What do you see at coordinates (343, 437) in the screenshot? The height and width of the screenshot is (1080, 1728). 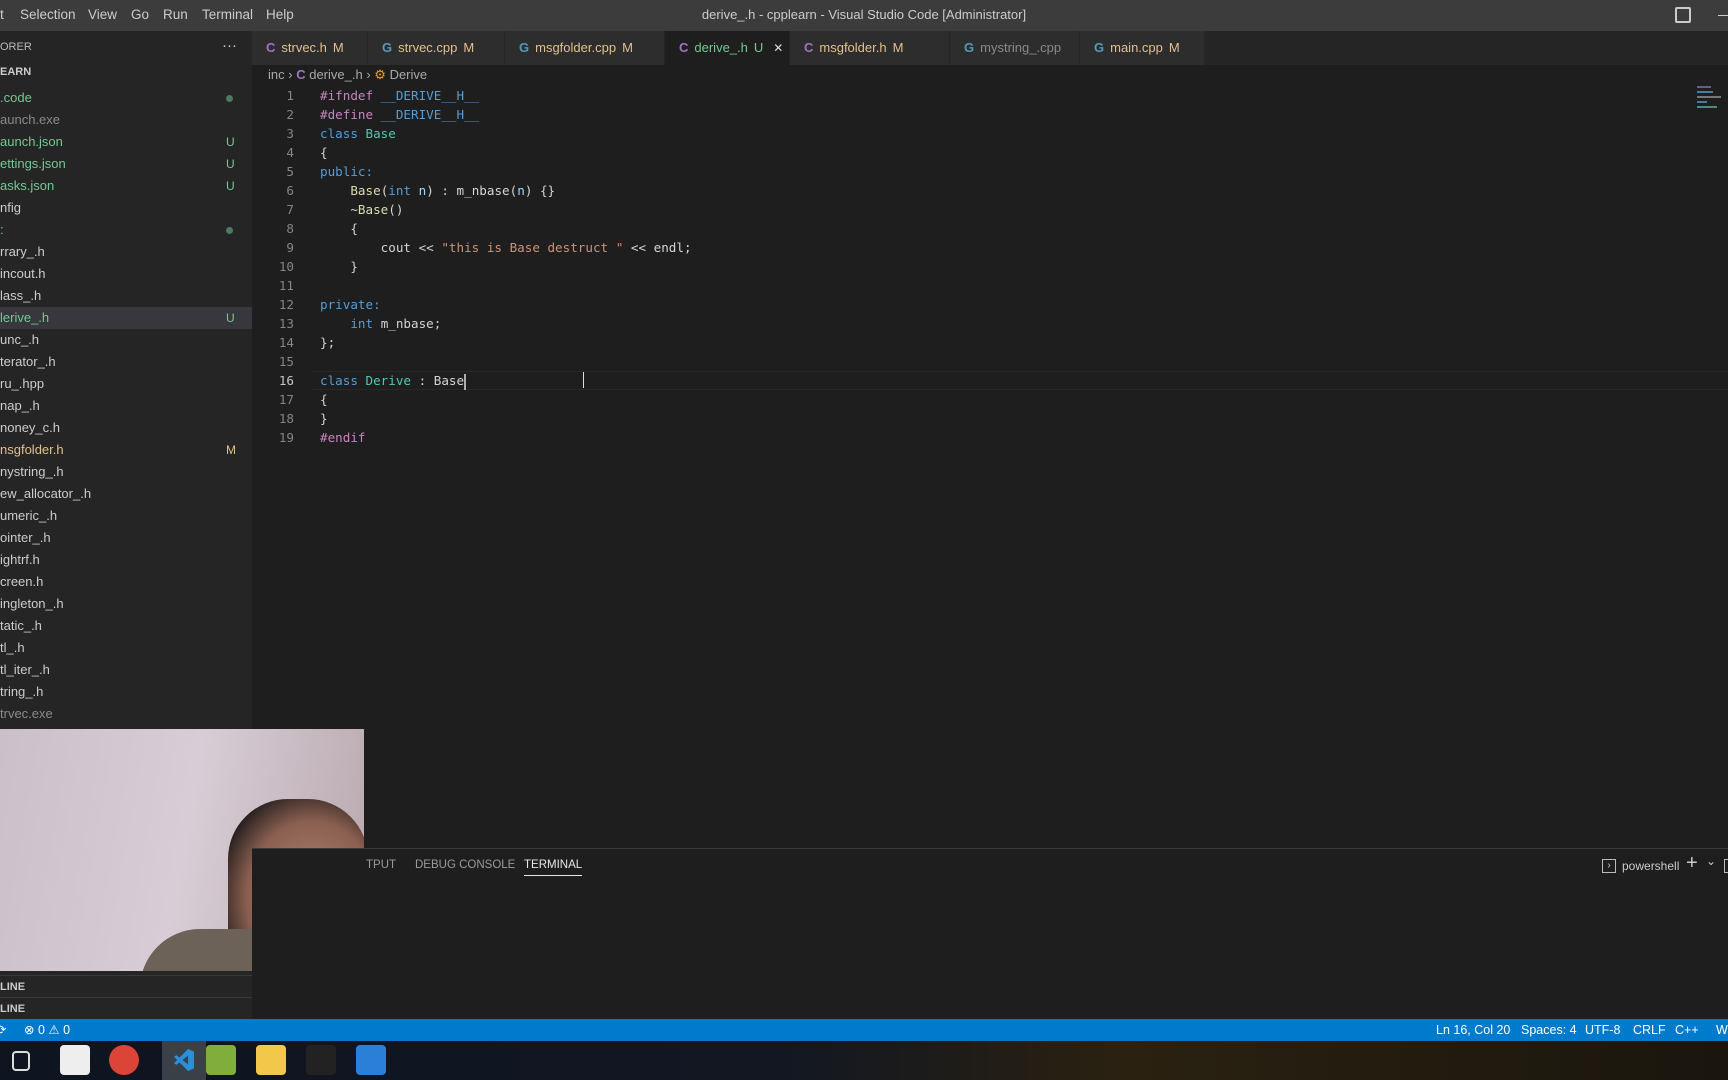 I see `code-line: #endif` at bounding box center [343, 437].